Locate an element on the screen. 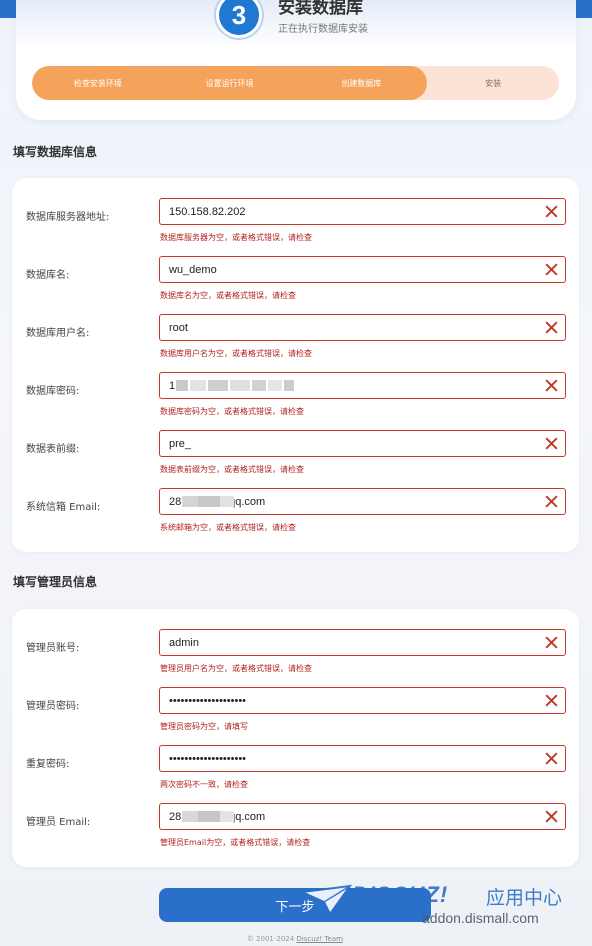  db-prefix-label: 数据表前缀: is located at coordinates (53, 449).